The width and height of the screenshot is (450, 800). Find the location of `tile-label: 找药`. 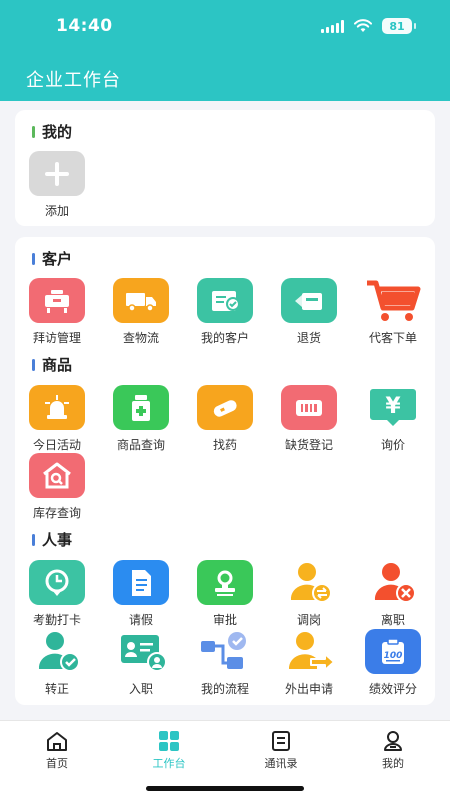

tile-label: 找药 is located at coordinates (224, 445).